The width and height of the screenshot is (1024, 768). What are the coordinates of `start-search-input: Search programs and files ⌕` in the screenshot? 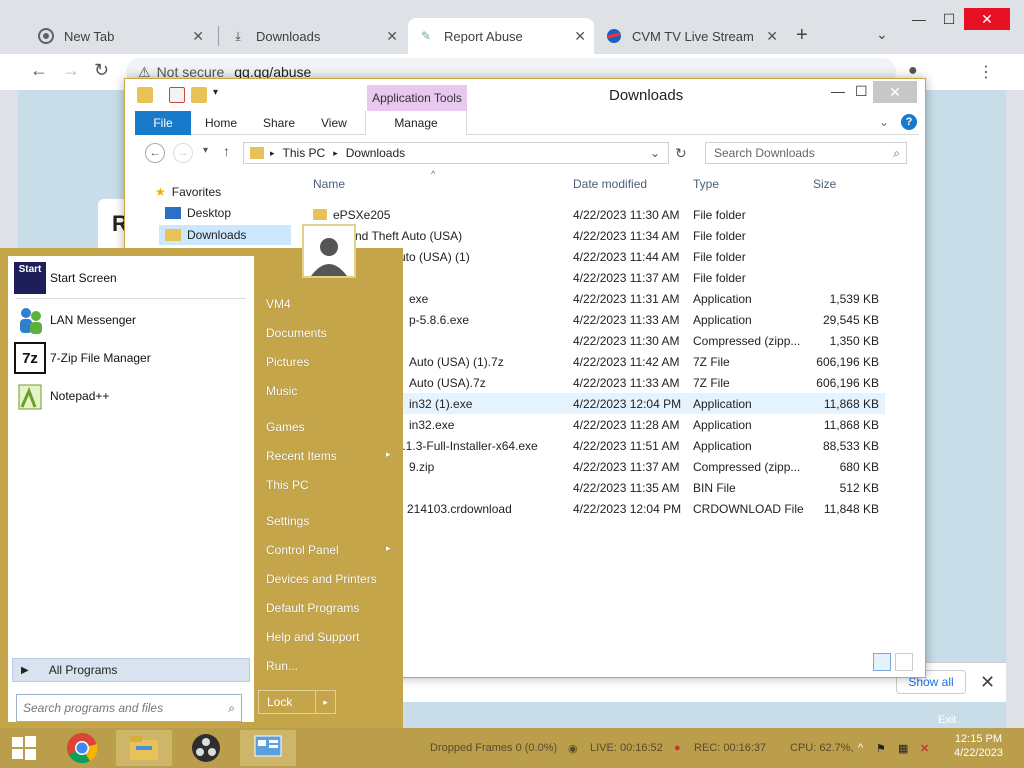 It's located at (129, 708).